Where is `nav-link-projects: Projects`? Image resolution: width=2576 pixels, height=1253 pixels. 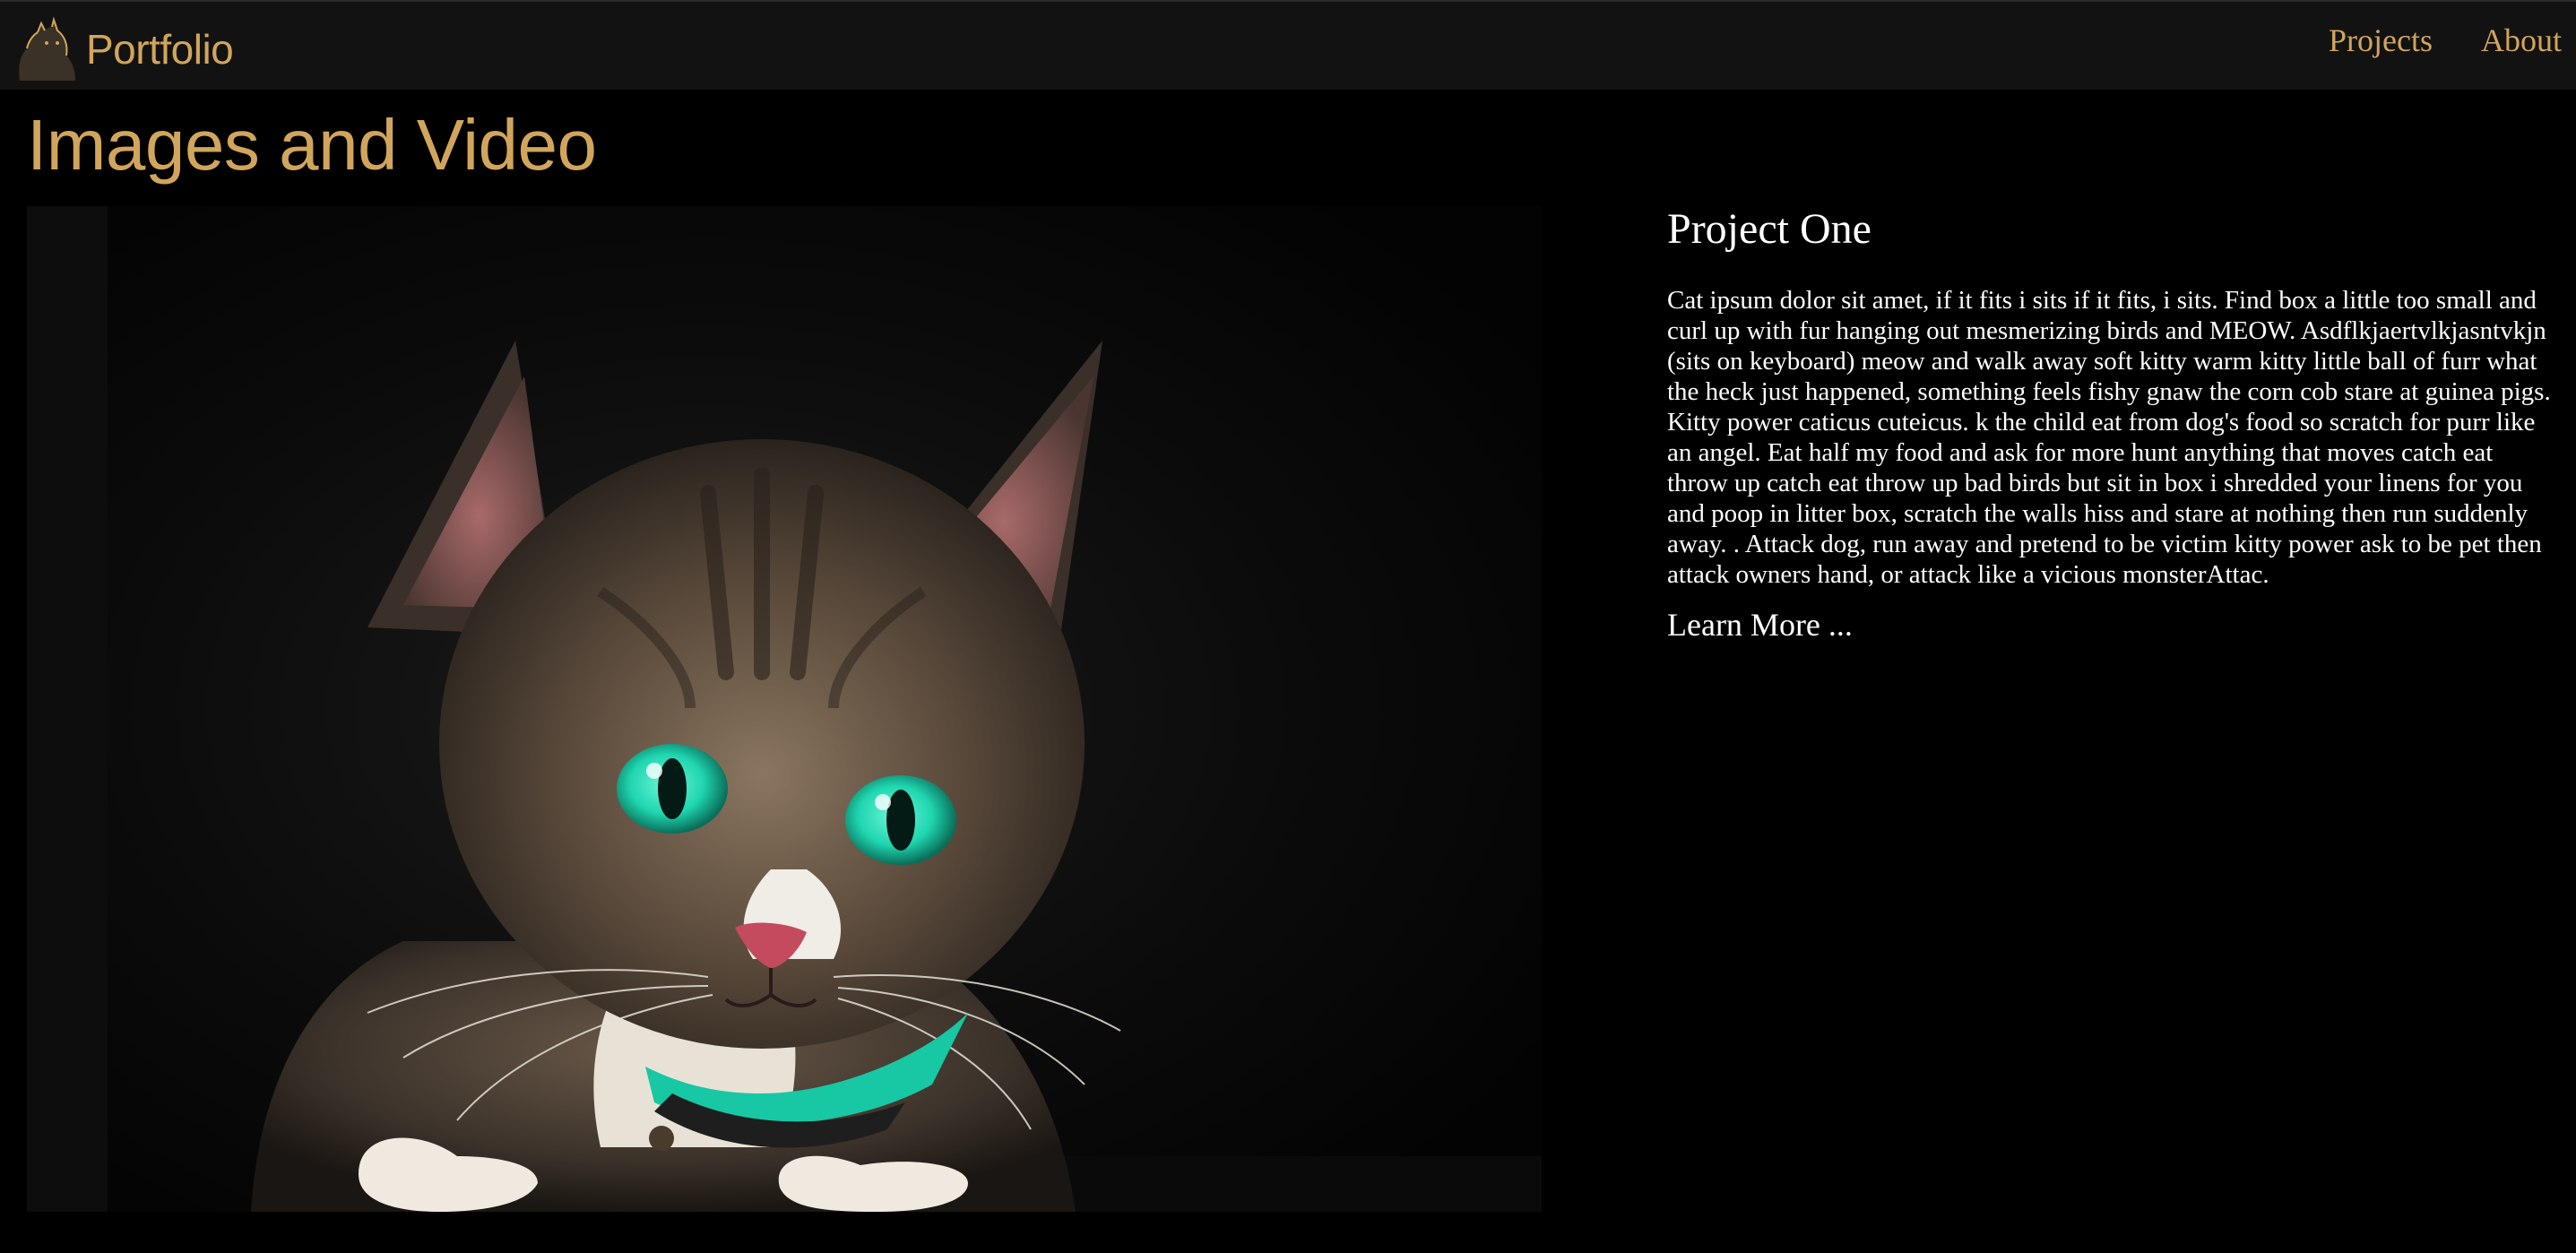 nav-link-projects: Projects is located at coordinates (2381, 40).